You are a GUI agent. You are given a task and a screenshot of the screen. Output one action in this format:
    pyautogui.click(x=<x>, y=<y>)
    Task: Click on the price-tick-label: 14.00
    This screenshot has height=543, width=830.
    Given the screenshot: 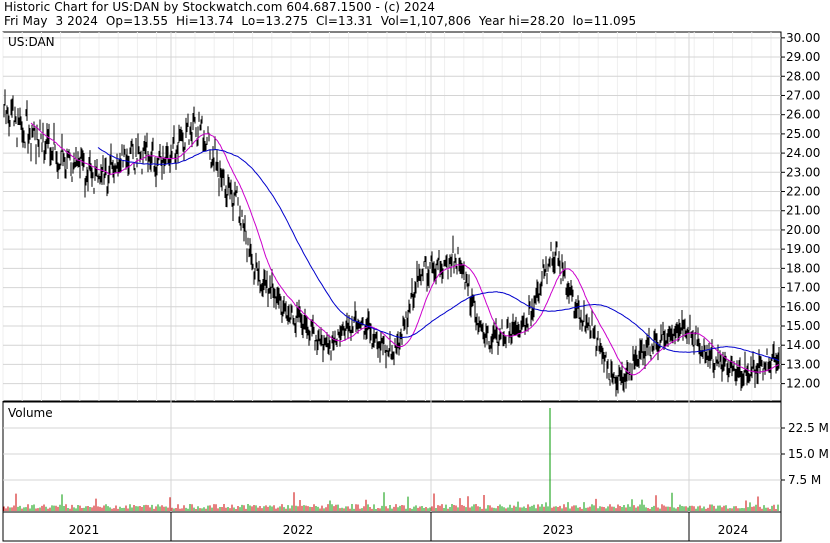 What is the action you would take?
    pyautogui.click(x=803, y=345)
    